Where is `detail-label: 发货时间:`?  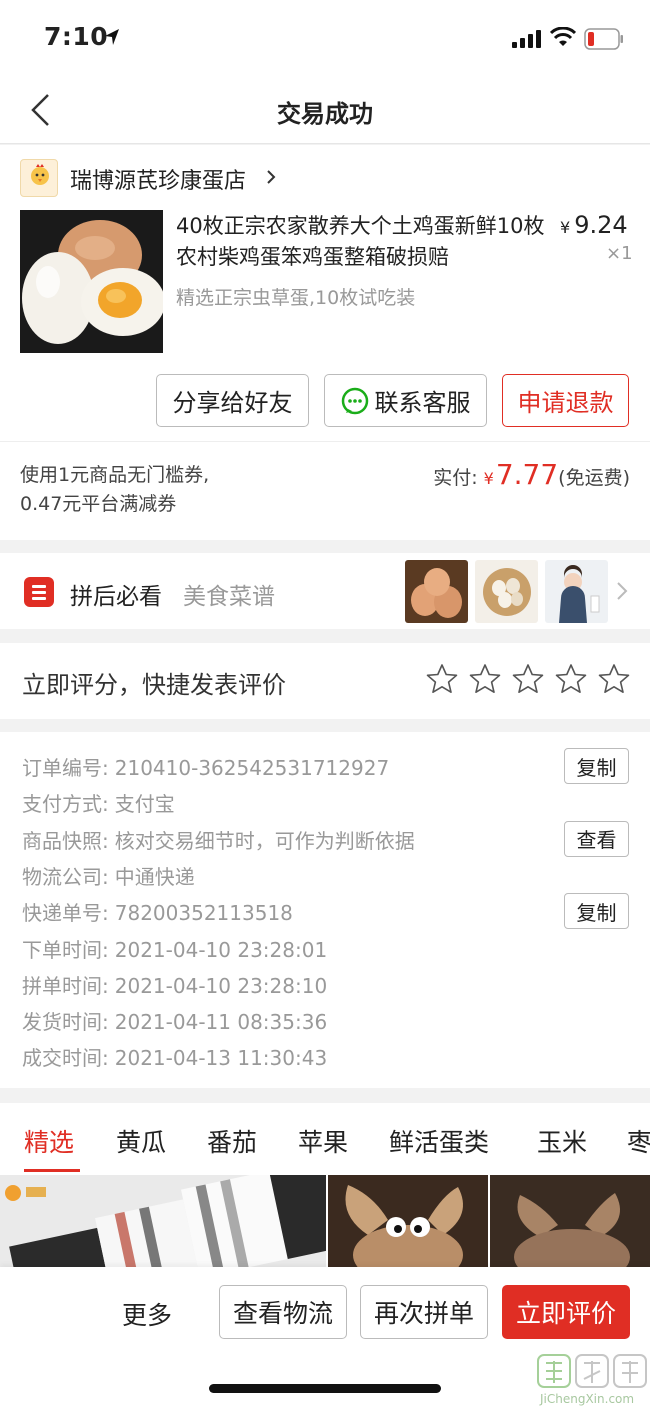 detail-label: 发货时间: is located at coordinates (65, 1022).